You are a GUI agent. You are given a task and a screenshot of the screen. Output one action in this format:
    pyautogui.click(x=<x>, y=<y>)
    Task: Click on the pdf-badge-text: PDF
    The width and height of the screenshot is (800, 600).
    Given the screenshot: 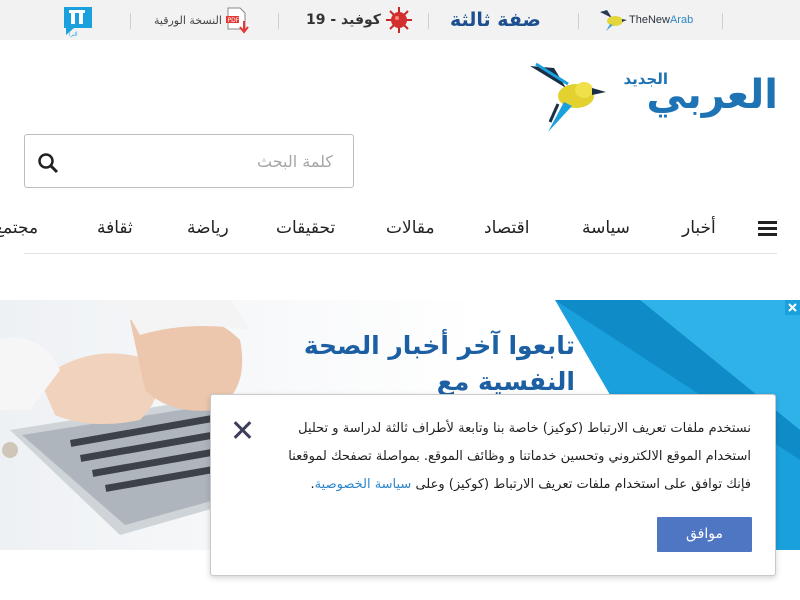 What is the action you would take?
    pyautogui.click(x=233, y=20)
    